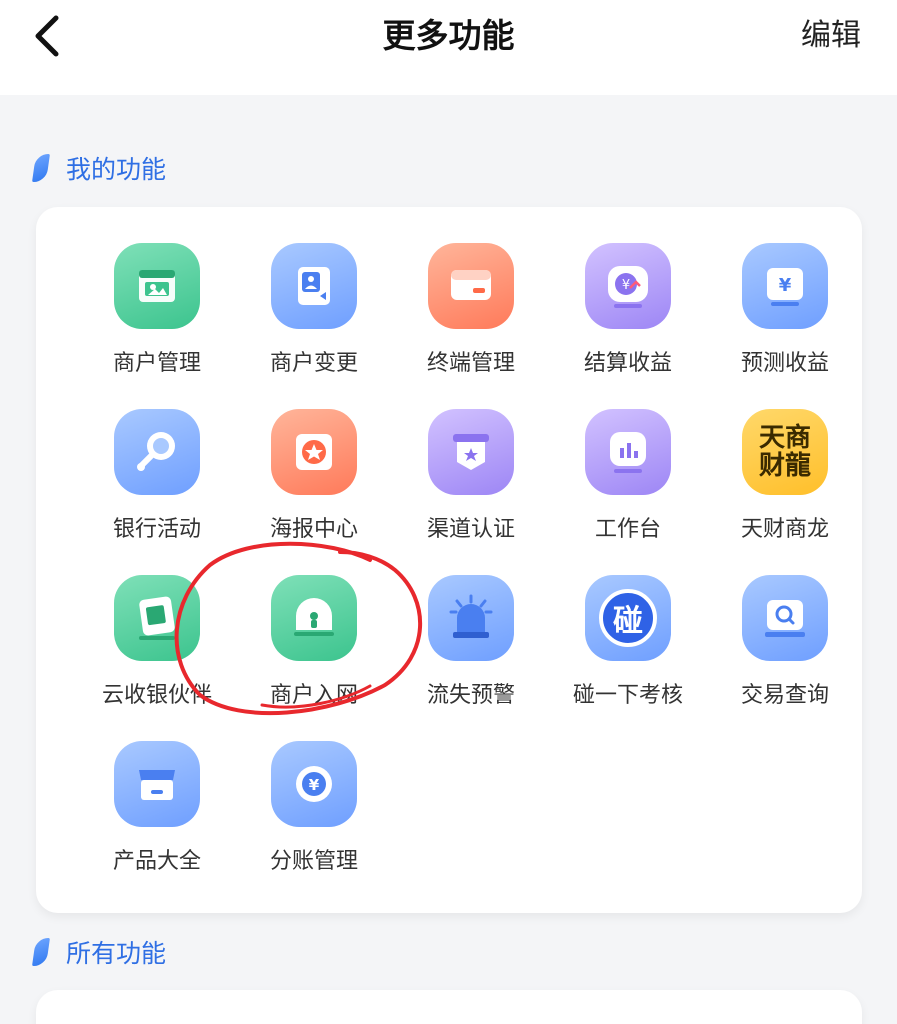 The image size is (897, 1024). Describe the element at coordinates (314, 452) in the screenshot. I see `poster-center-icon` at that location.